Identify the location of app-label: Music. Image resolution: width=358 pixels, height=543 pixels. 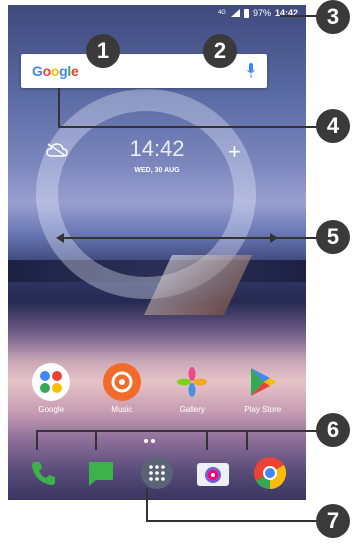
(122, 409).